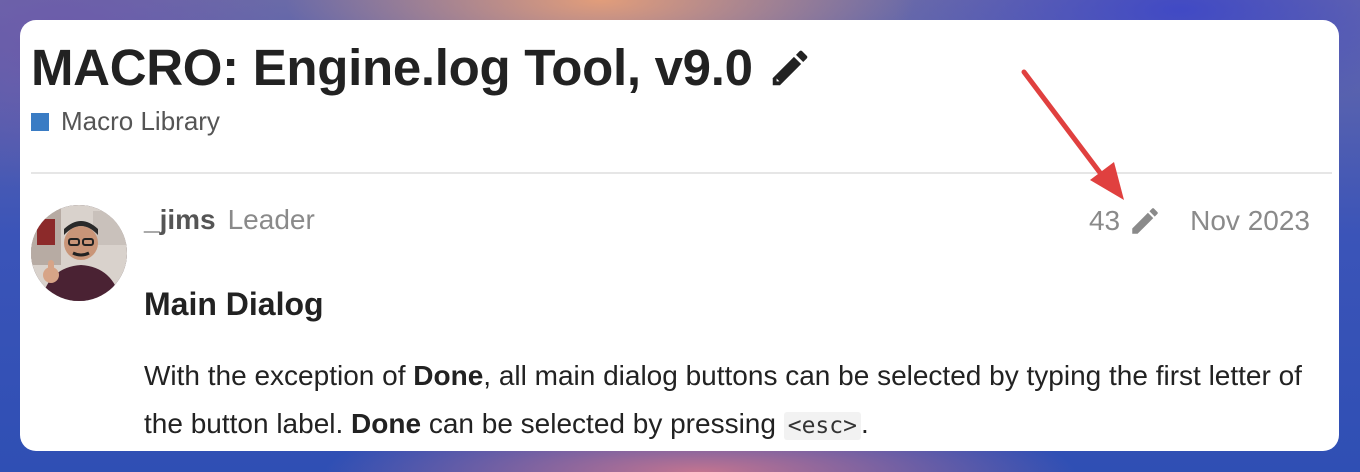  I want to click on body-text-segment: With the exception of, so click(279, 375).